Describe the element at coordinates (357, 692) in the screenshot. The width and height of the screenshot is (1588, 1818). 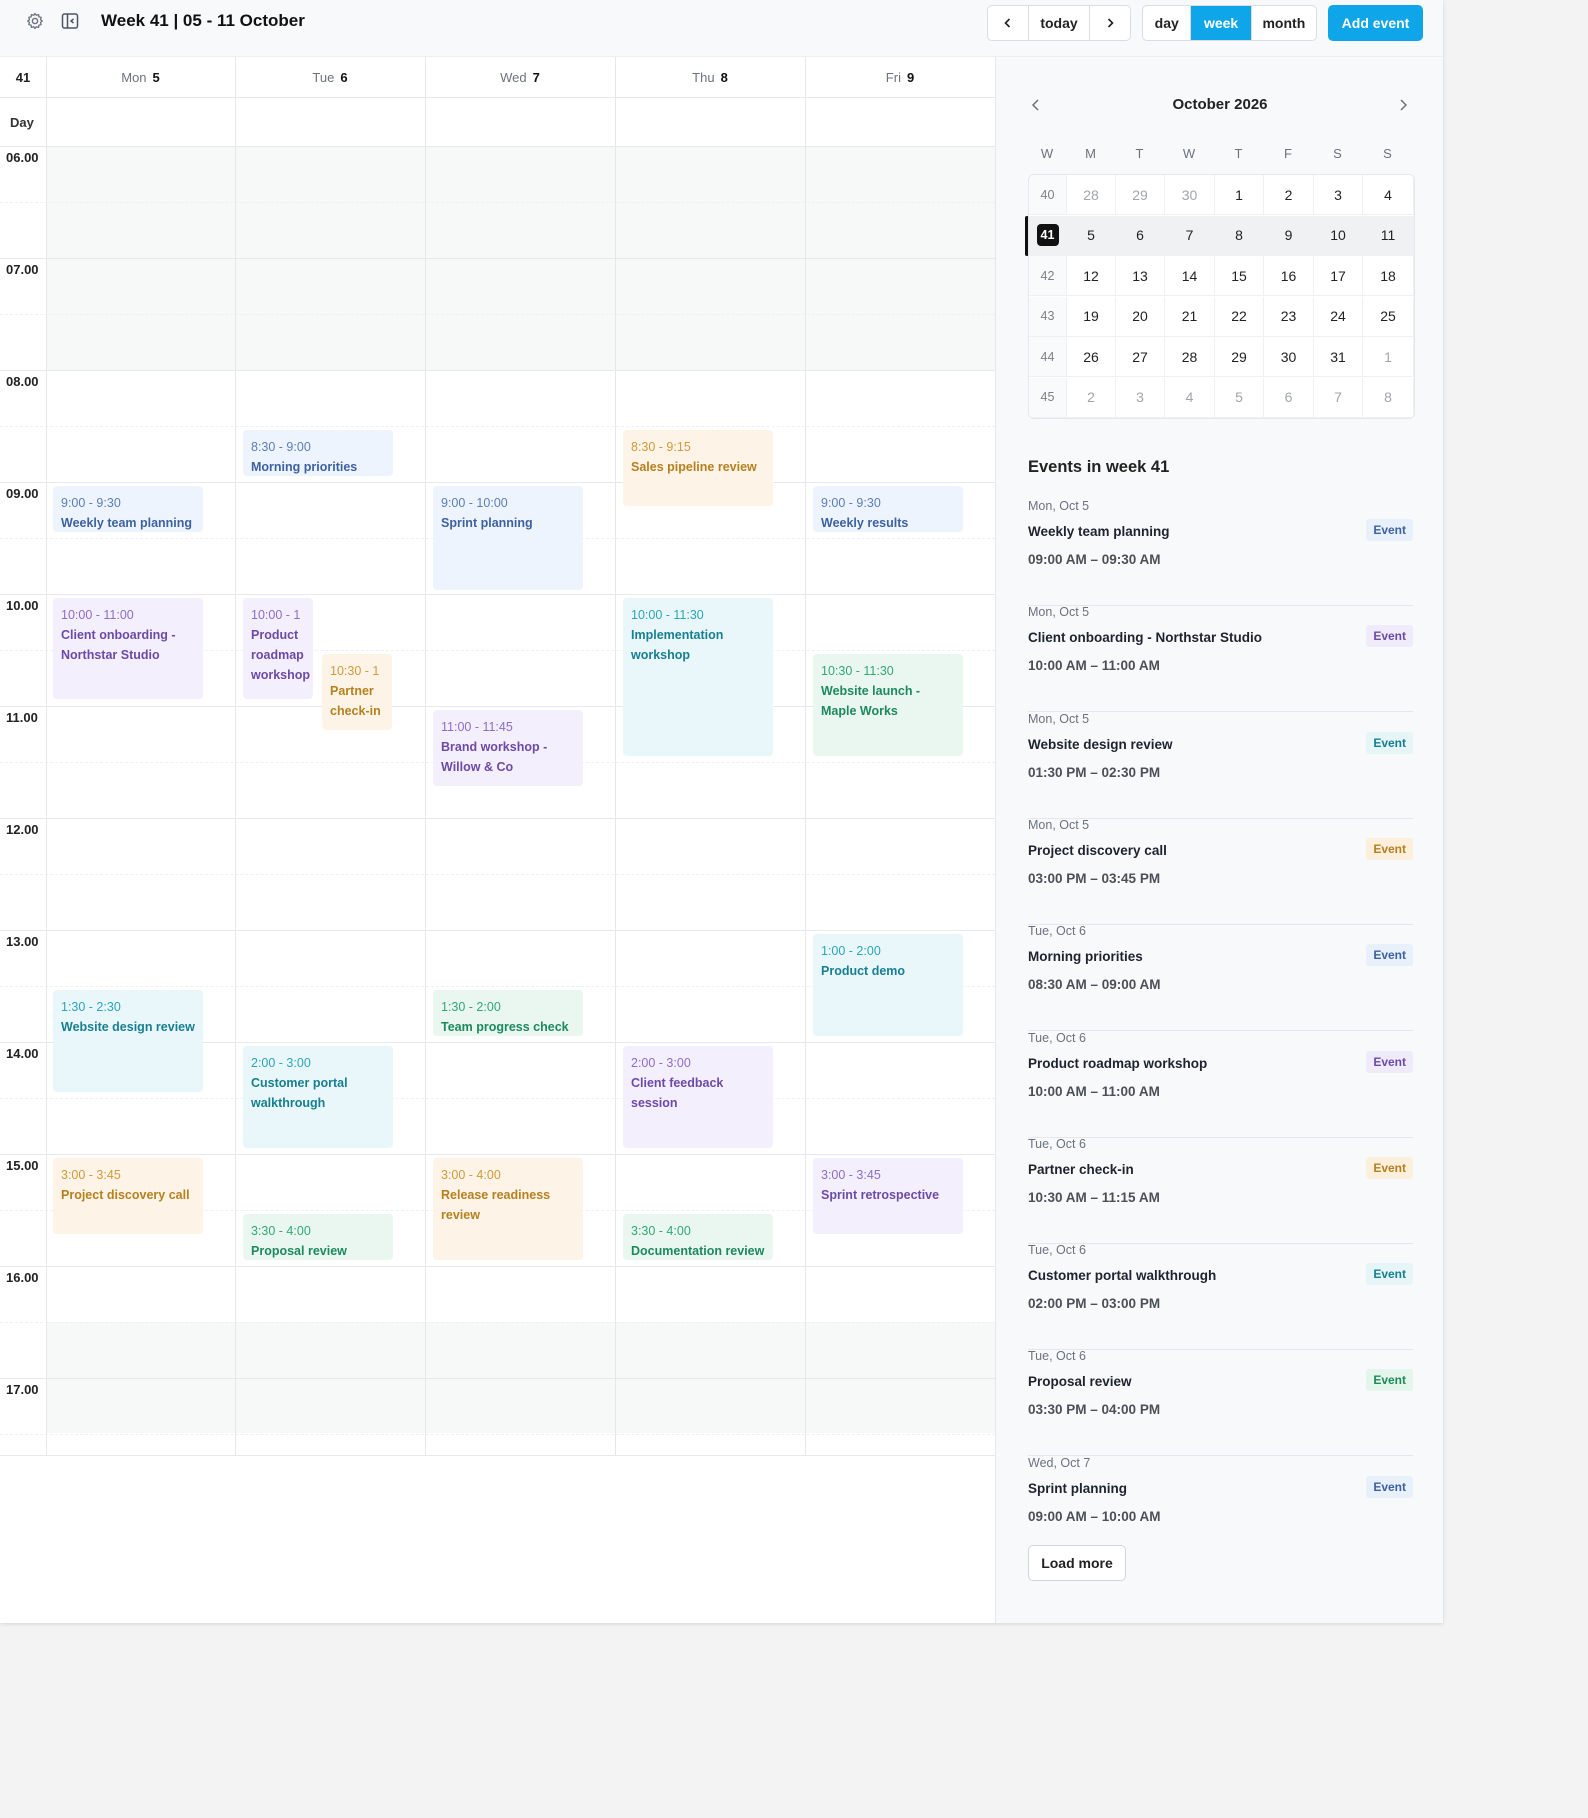
I see `calendar-event: 10:30 - 1 Partner check-in` at that location.